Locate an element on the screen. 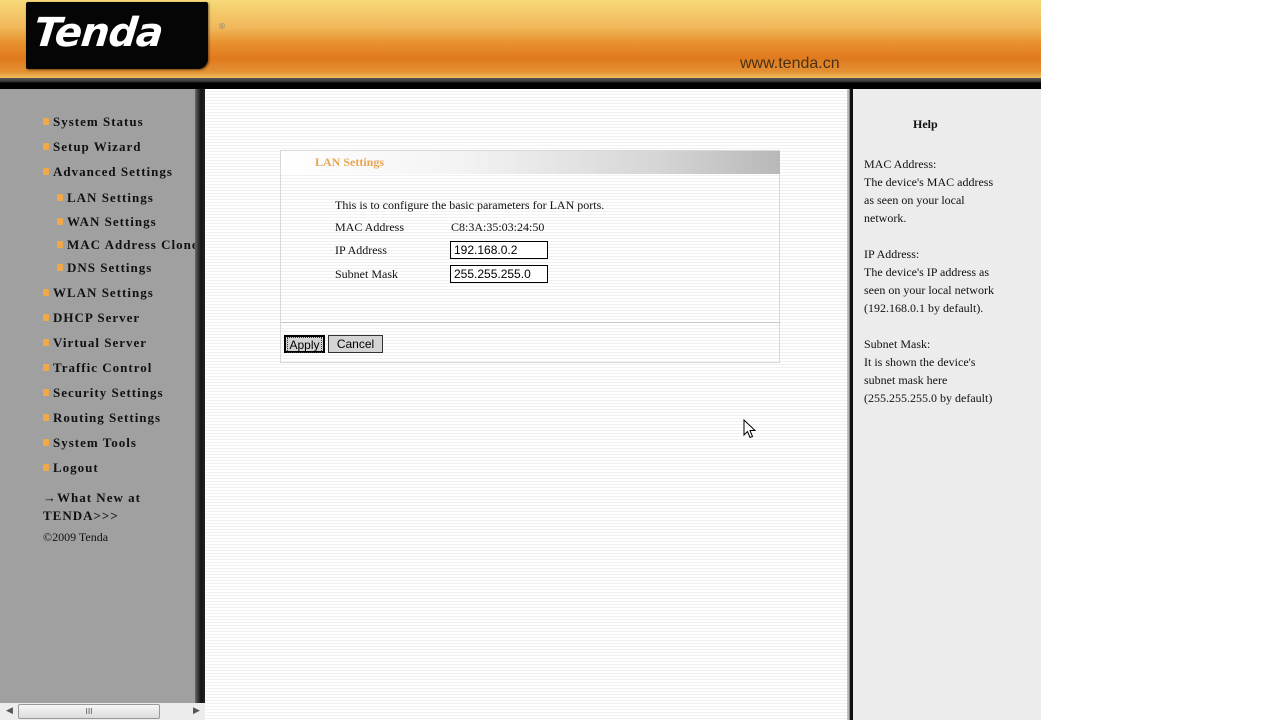 The image size is (1280, 720). help-line: subnet mask here is located at coordinates (906, 380).